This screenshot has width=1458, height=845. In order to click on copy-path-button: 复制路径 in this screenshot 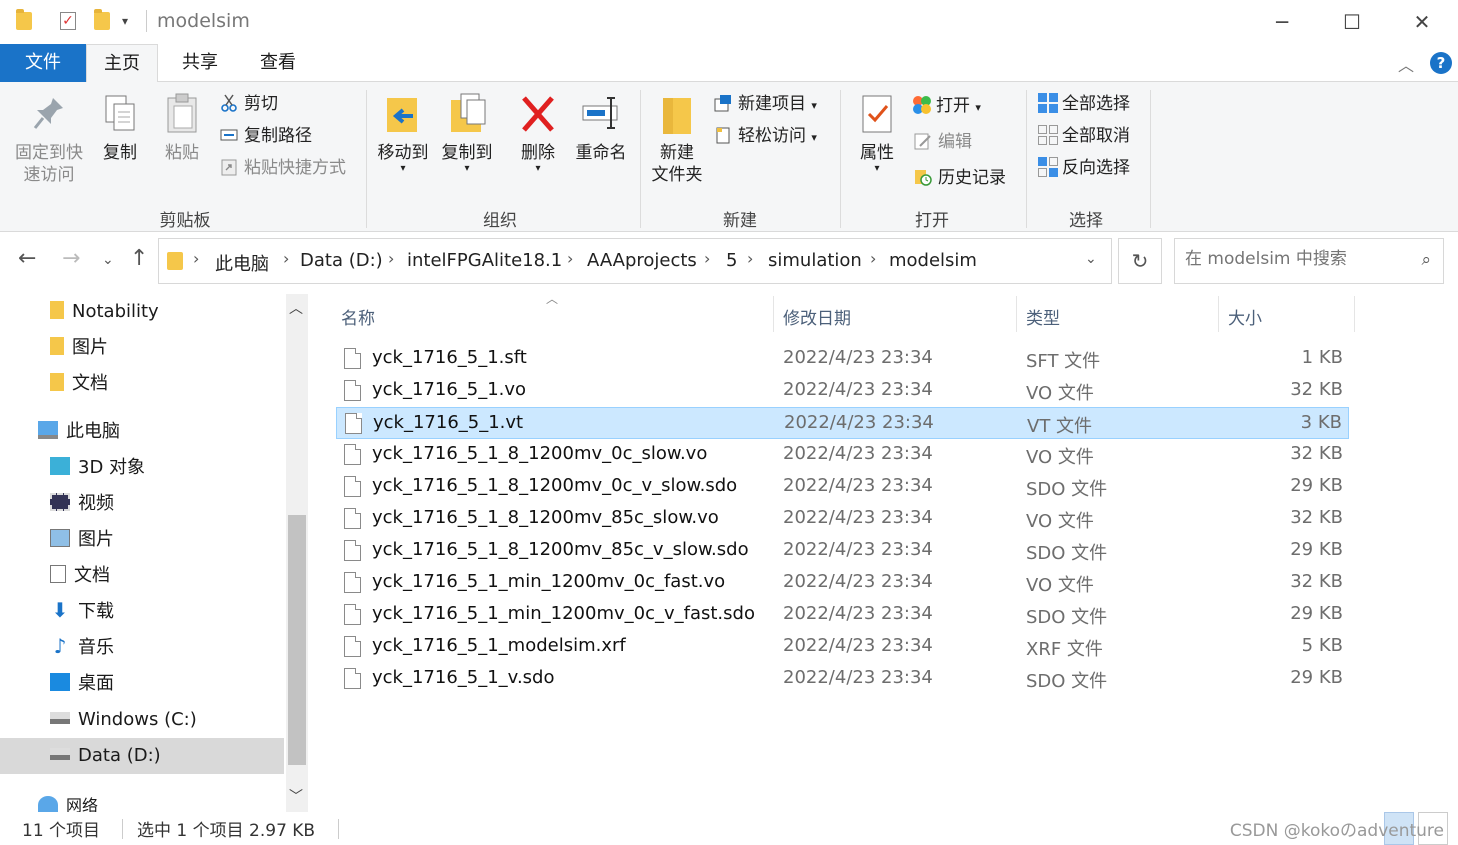, I will do `click(266, 136)`.